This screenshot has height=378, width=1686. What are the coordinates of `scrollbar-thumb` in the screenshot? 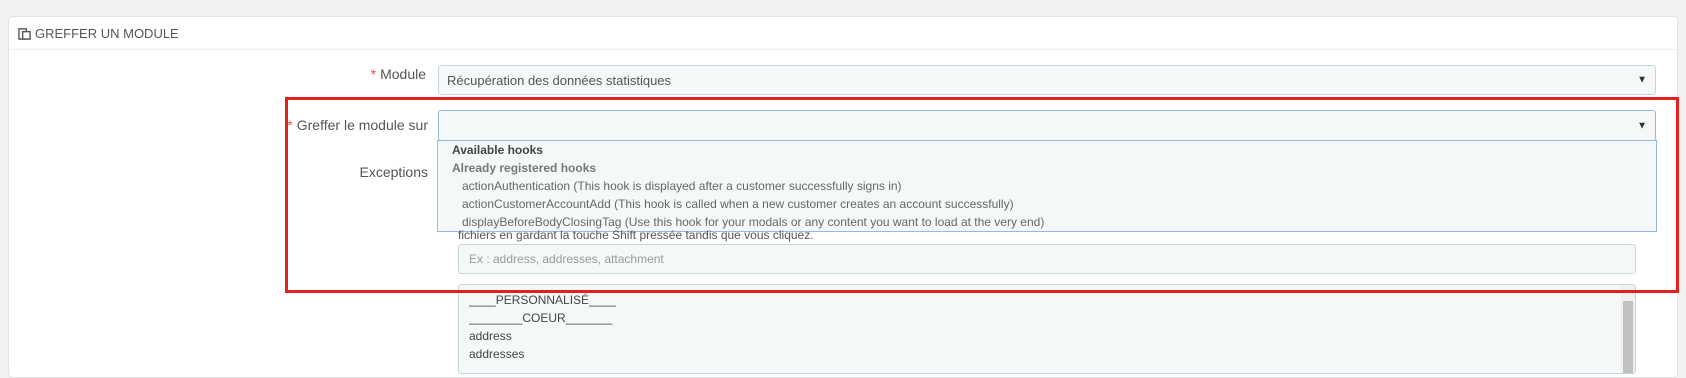 It's located at (1628, 337).